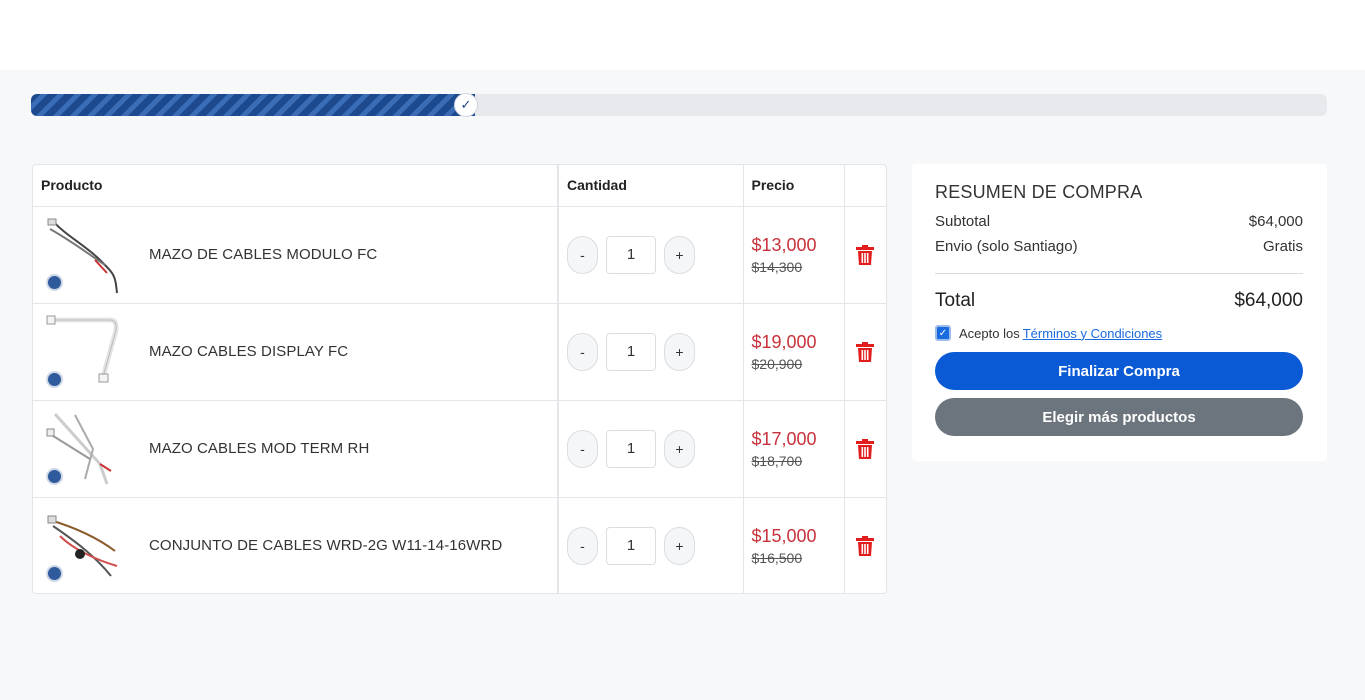 This screenshot has width=1365, height=700. What do you see at coordinates (1006, 246) in the screenshot?
I see `shipping-label: Envio (solo Santiago)` at bounding box center [1006, 246].